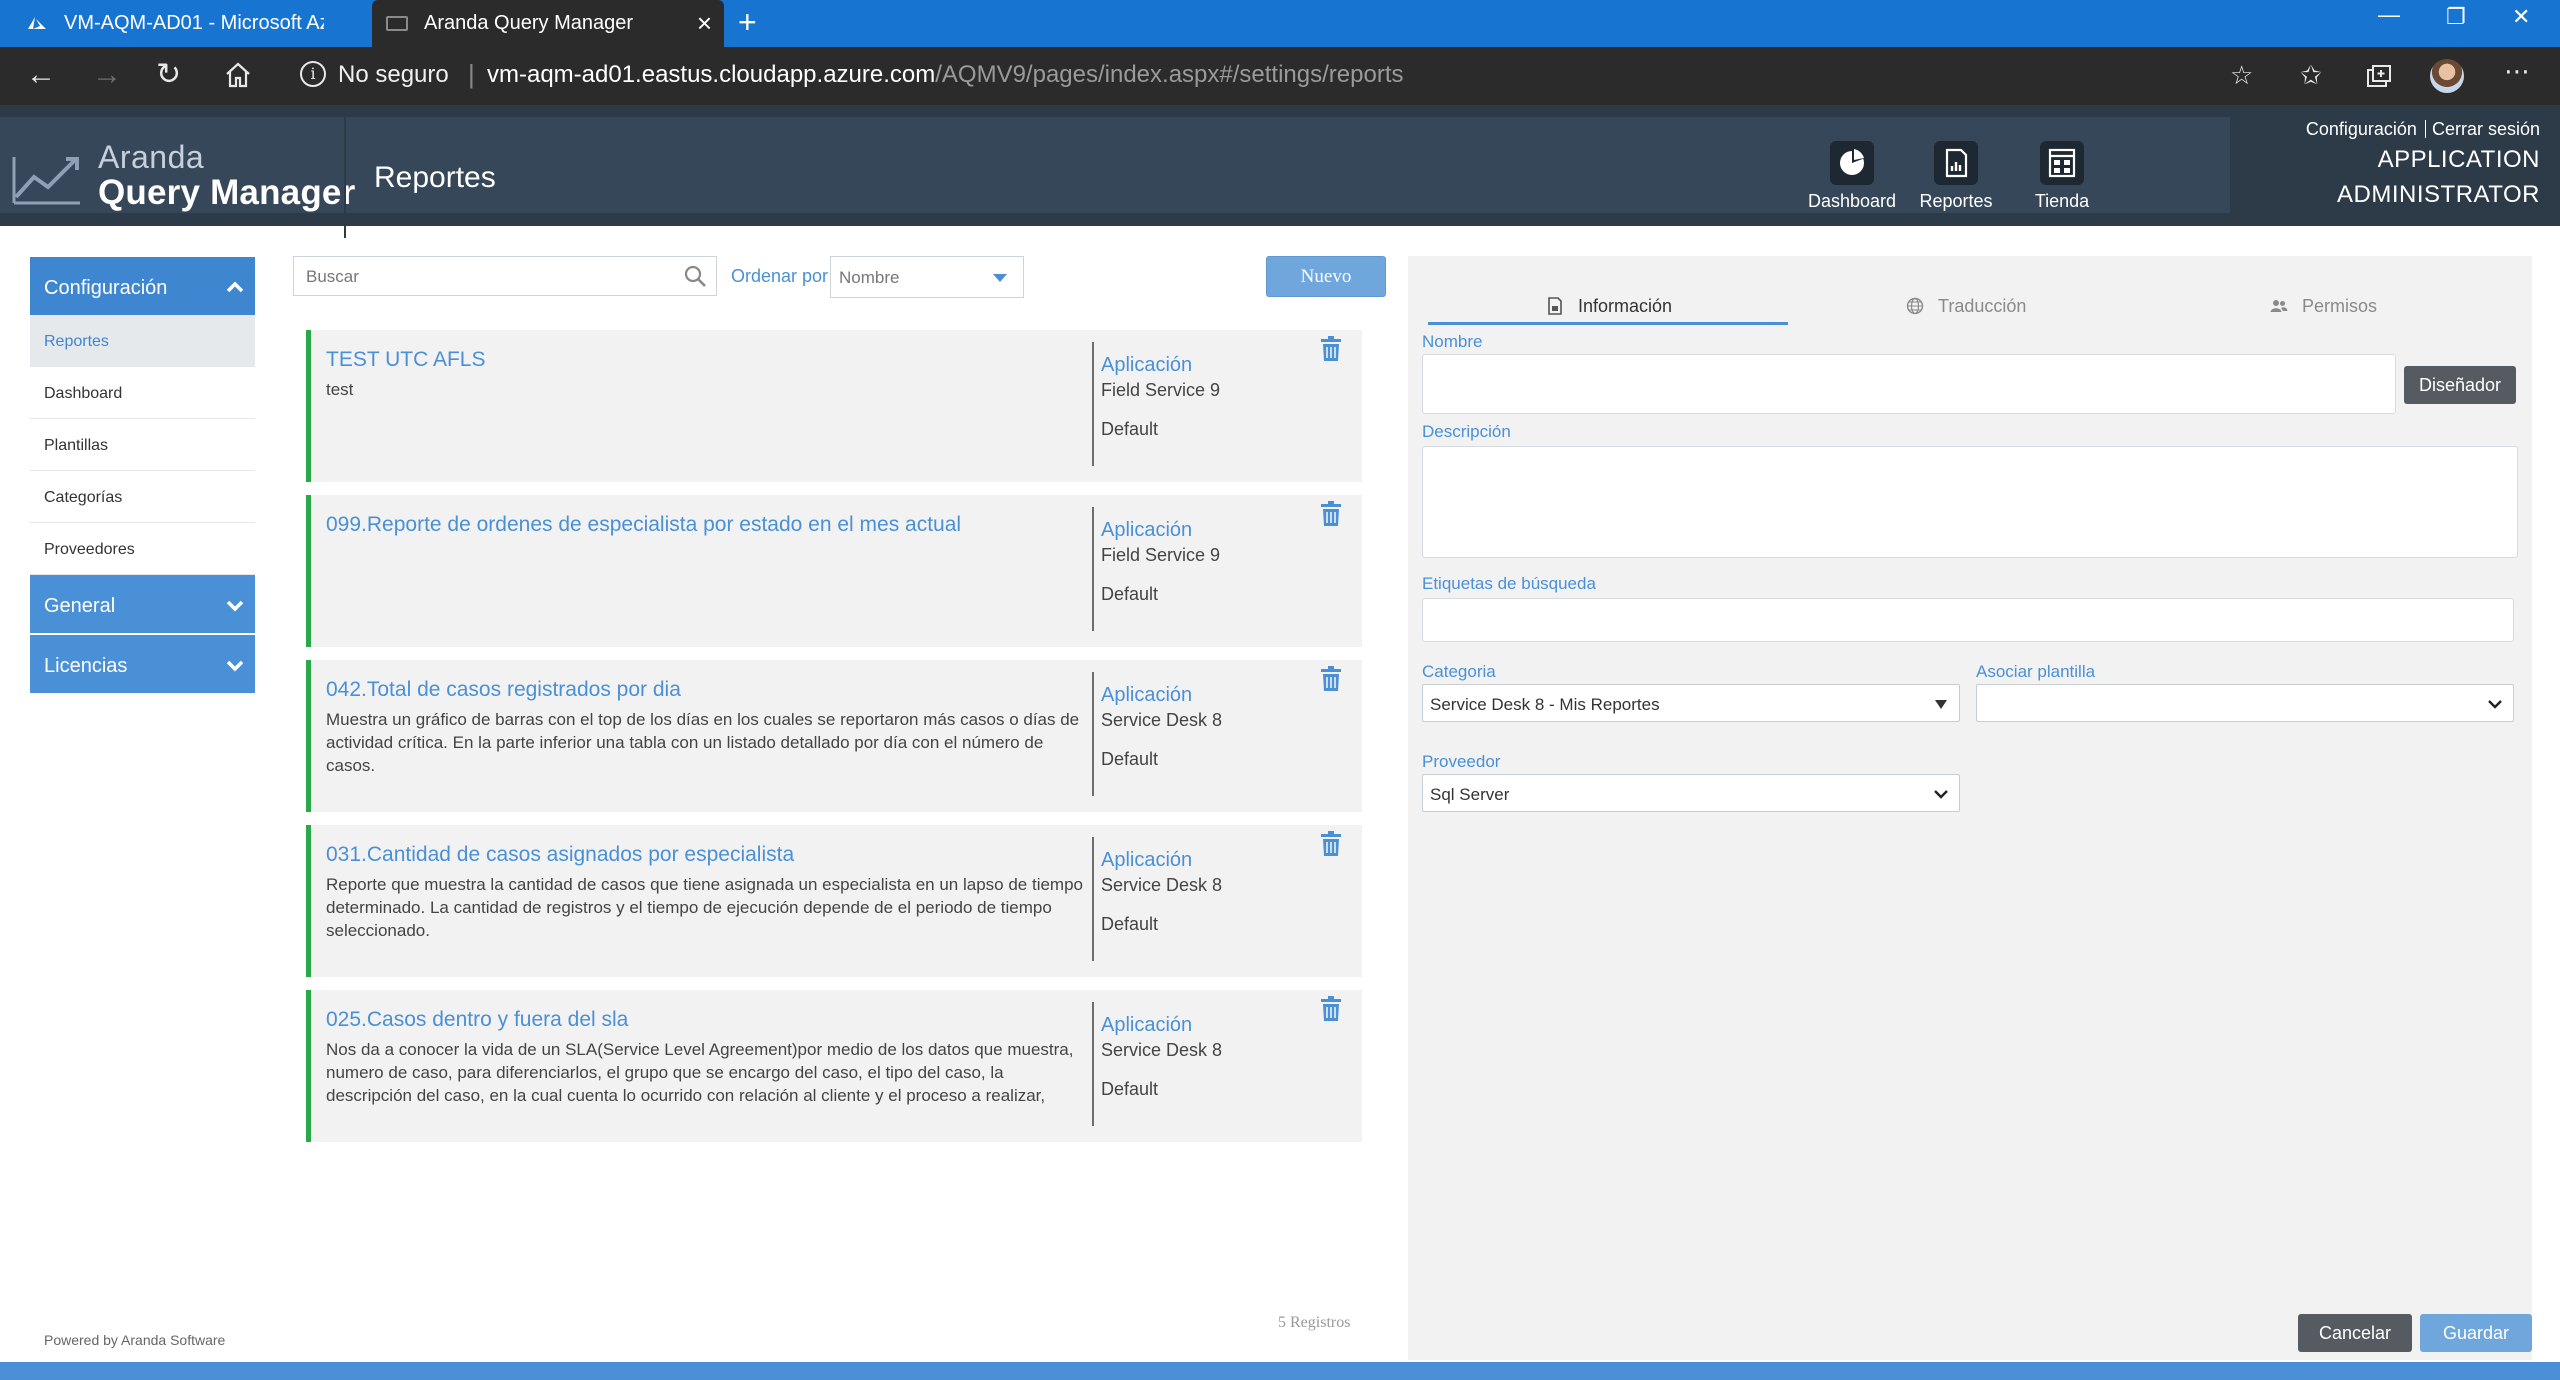  Describe the element at coordinates (238, 75) in the screenshot. I see `home-icon` at that location.